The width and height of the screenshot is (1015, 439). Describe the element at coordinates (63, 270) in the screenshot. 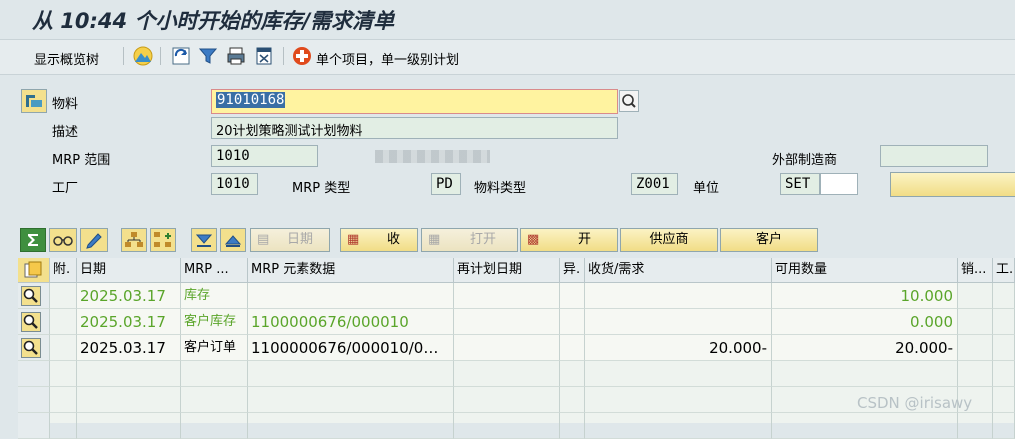

I see `col-header-attach: 附.` at that location.